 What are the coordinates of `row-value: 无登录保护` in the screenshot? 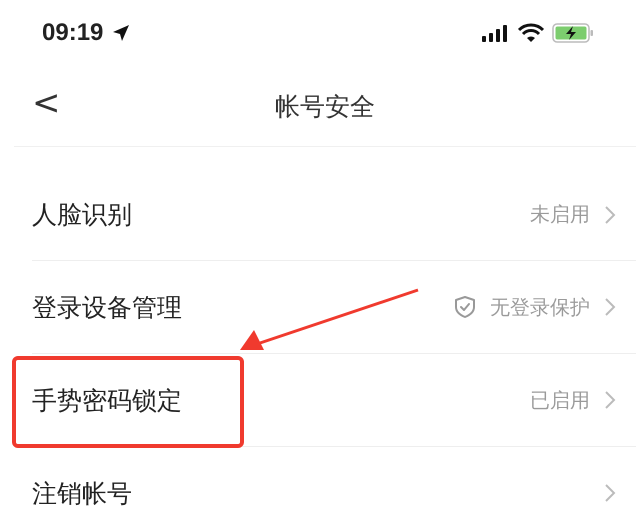 It's located at (540, 307).